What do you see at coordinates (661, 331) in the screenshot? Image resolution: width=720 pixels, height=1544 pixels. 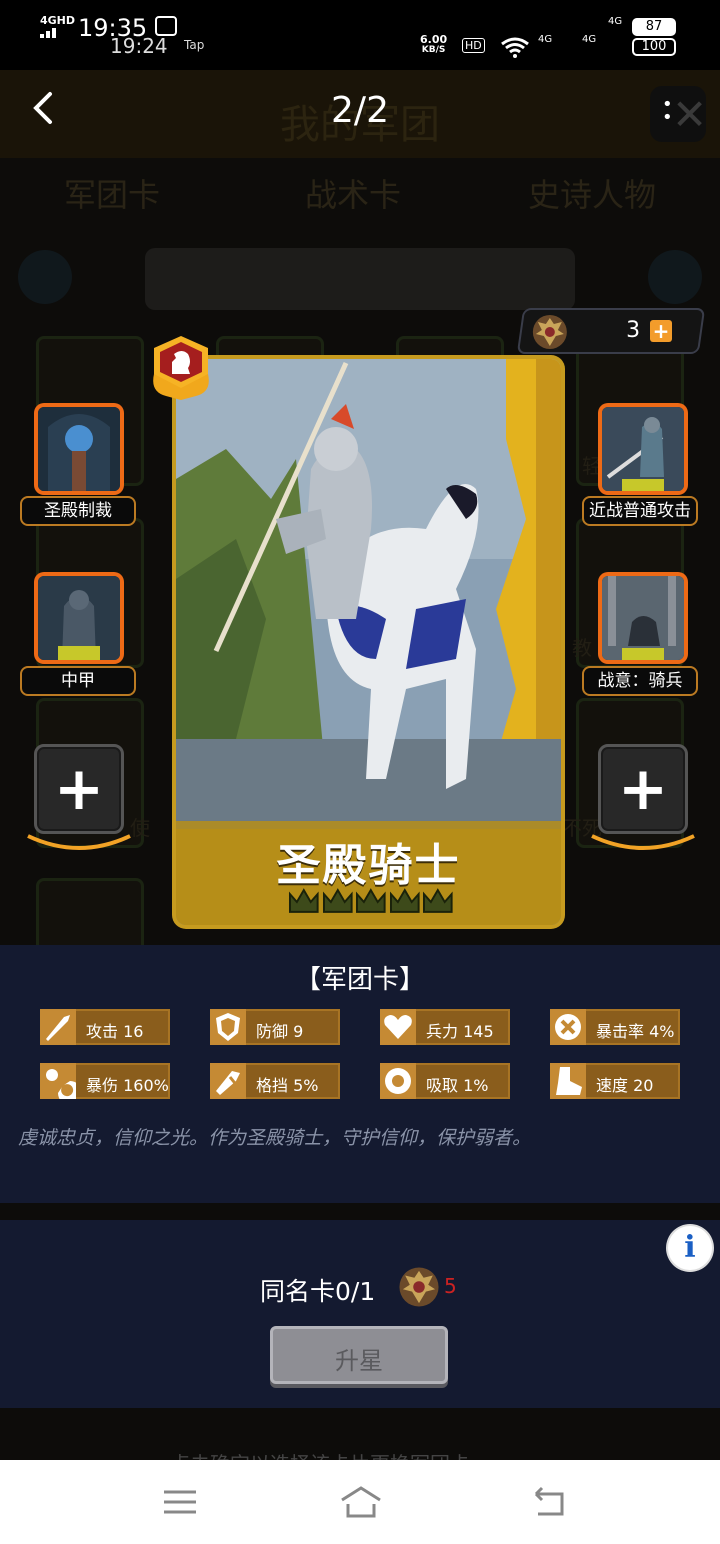 I see `add-currency-icon: +` at bounding box center [661, 331].